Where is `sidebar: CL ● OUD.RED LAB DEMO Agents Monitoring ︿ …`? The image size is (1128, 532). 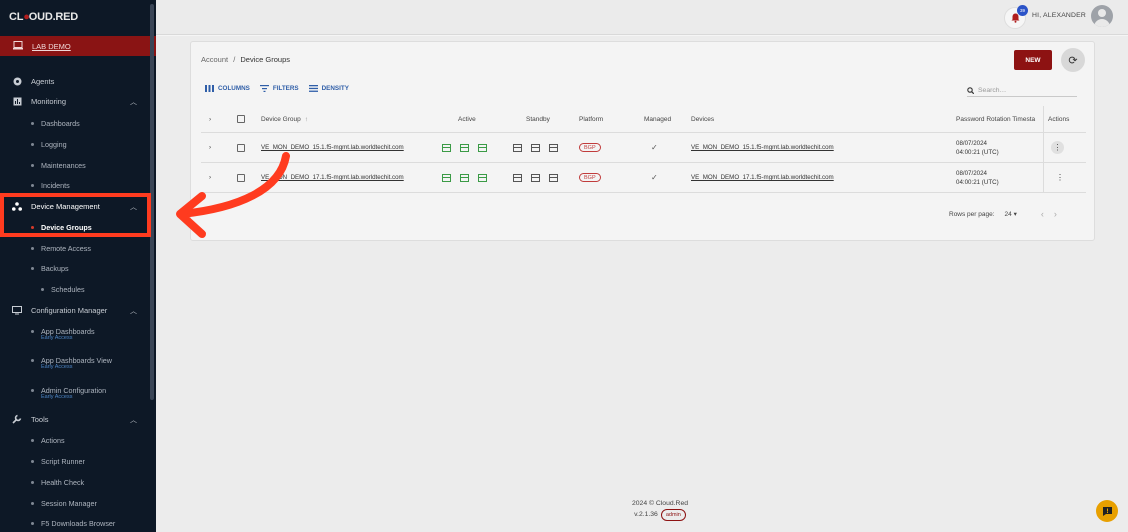 sidebar: CL ● OUD.RED LAB DEMO Agents Monitoring ︿ … is located at coordinates (78, 266).